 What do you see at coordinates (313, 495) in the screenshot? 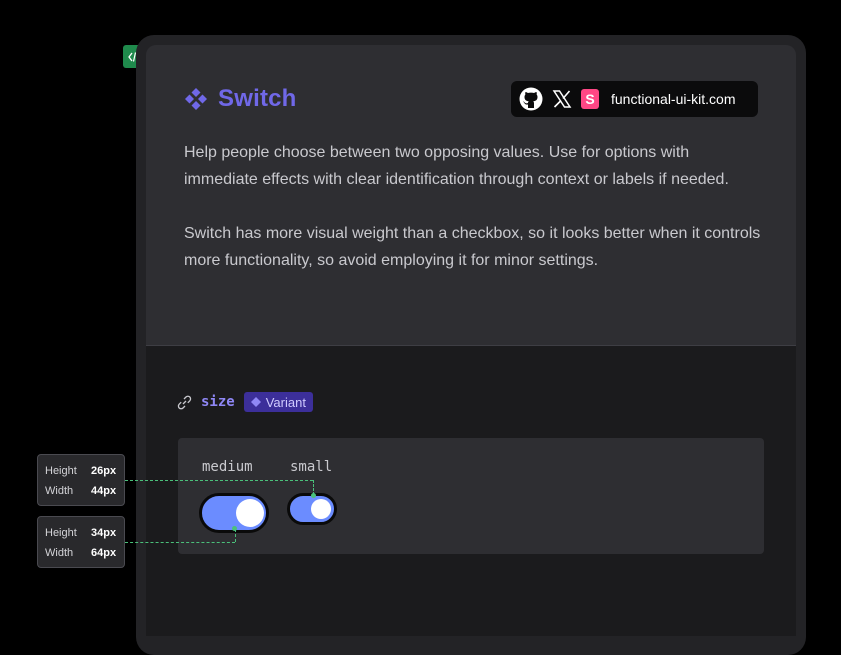
I see `measure-small-anchor` at bounding box center [313, 495].